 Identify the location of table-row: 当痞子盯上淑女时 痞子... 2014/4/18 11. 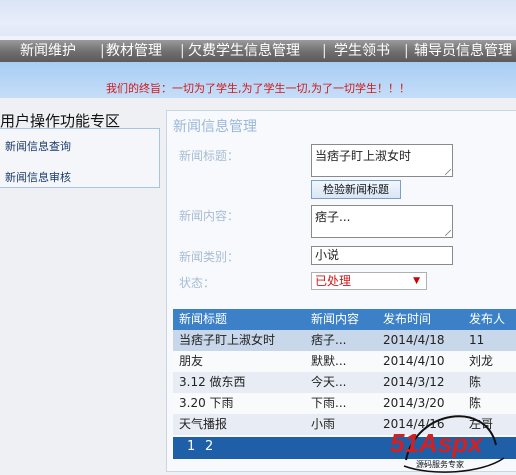
(344, 340).